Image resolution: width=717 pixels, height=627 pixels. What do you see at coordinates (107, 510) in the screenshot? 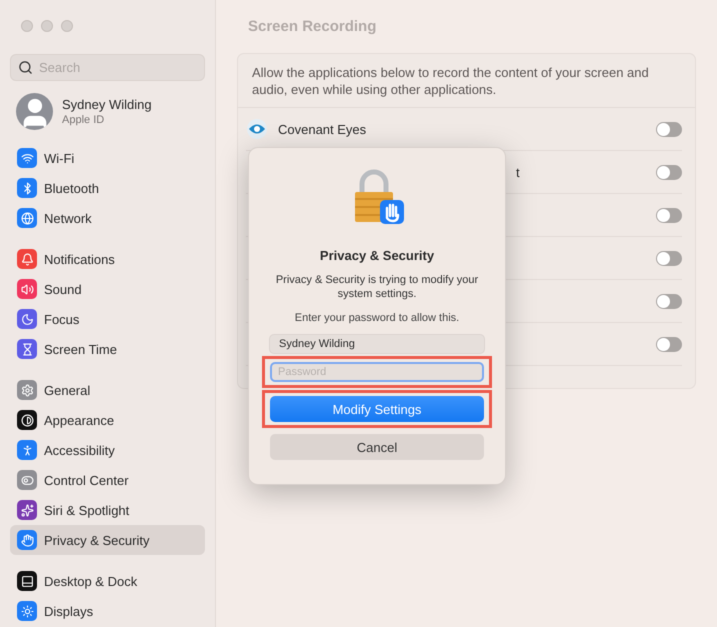
I see `sidebar-item: Siri & Spotlight` at bounding box center [107, 510].